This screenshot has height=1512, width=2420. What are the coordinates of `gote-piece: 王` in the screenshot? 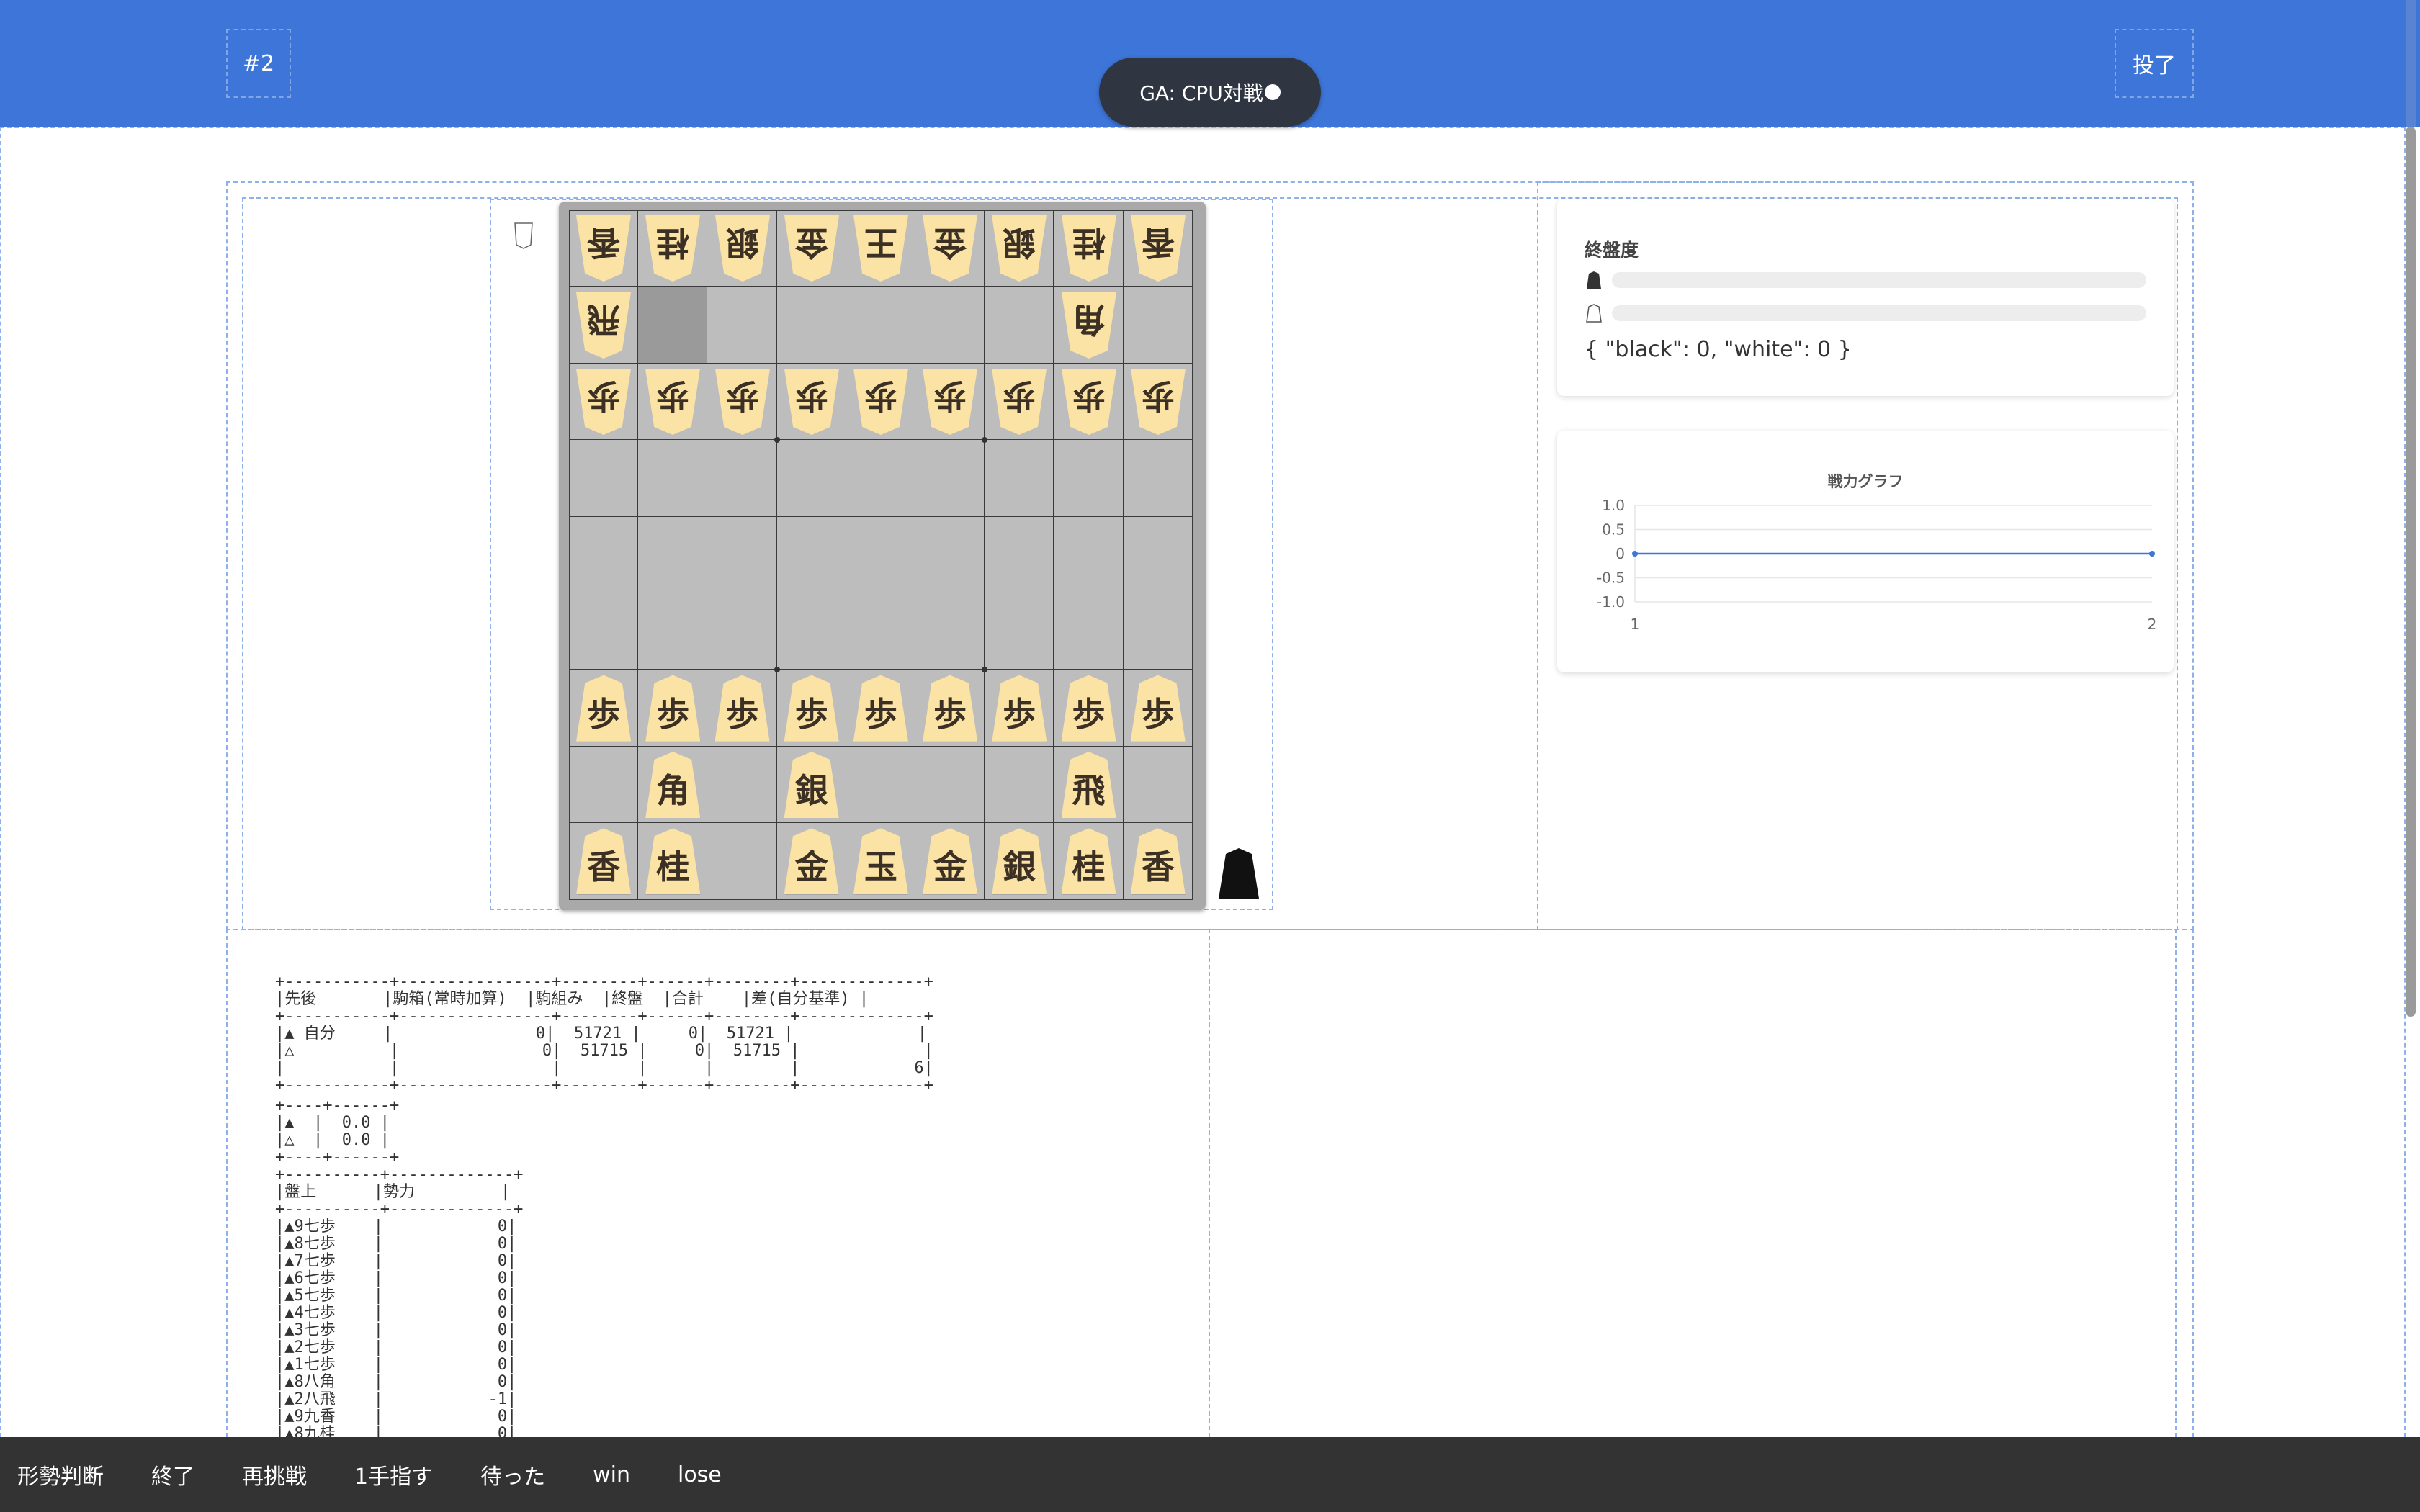 It's located at (880, 248).